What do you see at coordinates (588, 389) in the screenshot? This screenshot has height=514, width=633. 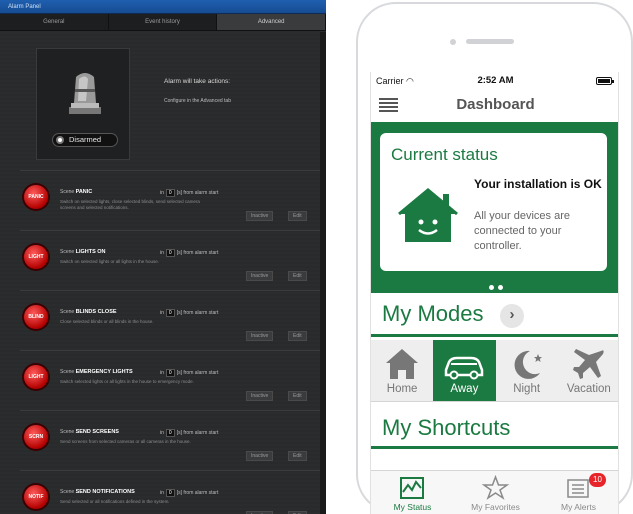 I see `mode-label: Vacation` at bounding box center [588, 389].